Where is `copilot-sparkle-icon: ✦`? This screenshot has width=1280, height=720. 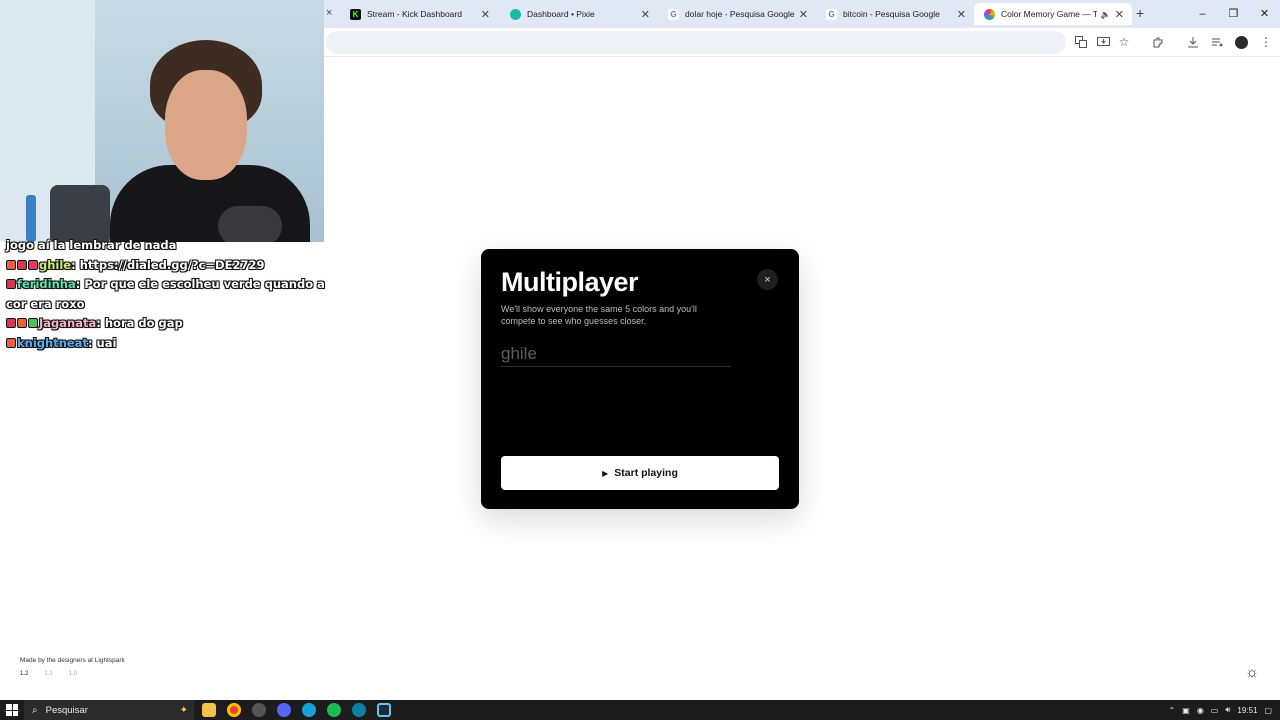
copilot-sparkle-icon: ✦ is located at coordinates (183, 710).